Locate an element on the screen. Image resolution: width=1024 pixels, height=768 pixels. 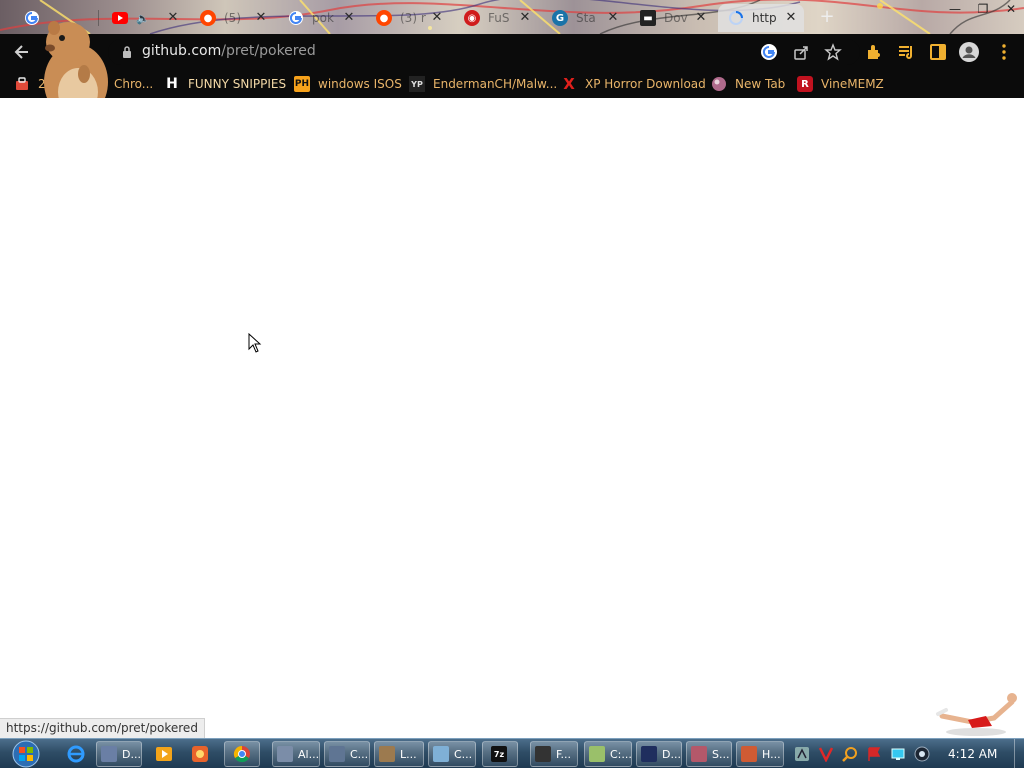
star-bookmark-icon is located at coordinates (833, 52).